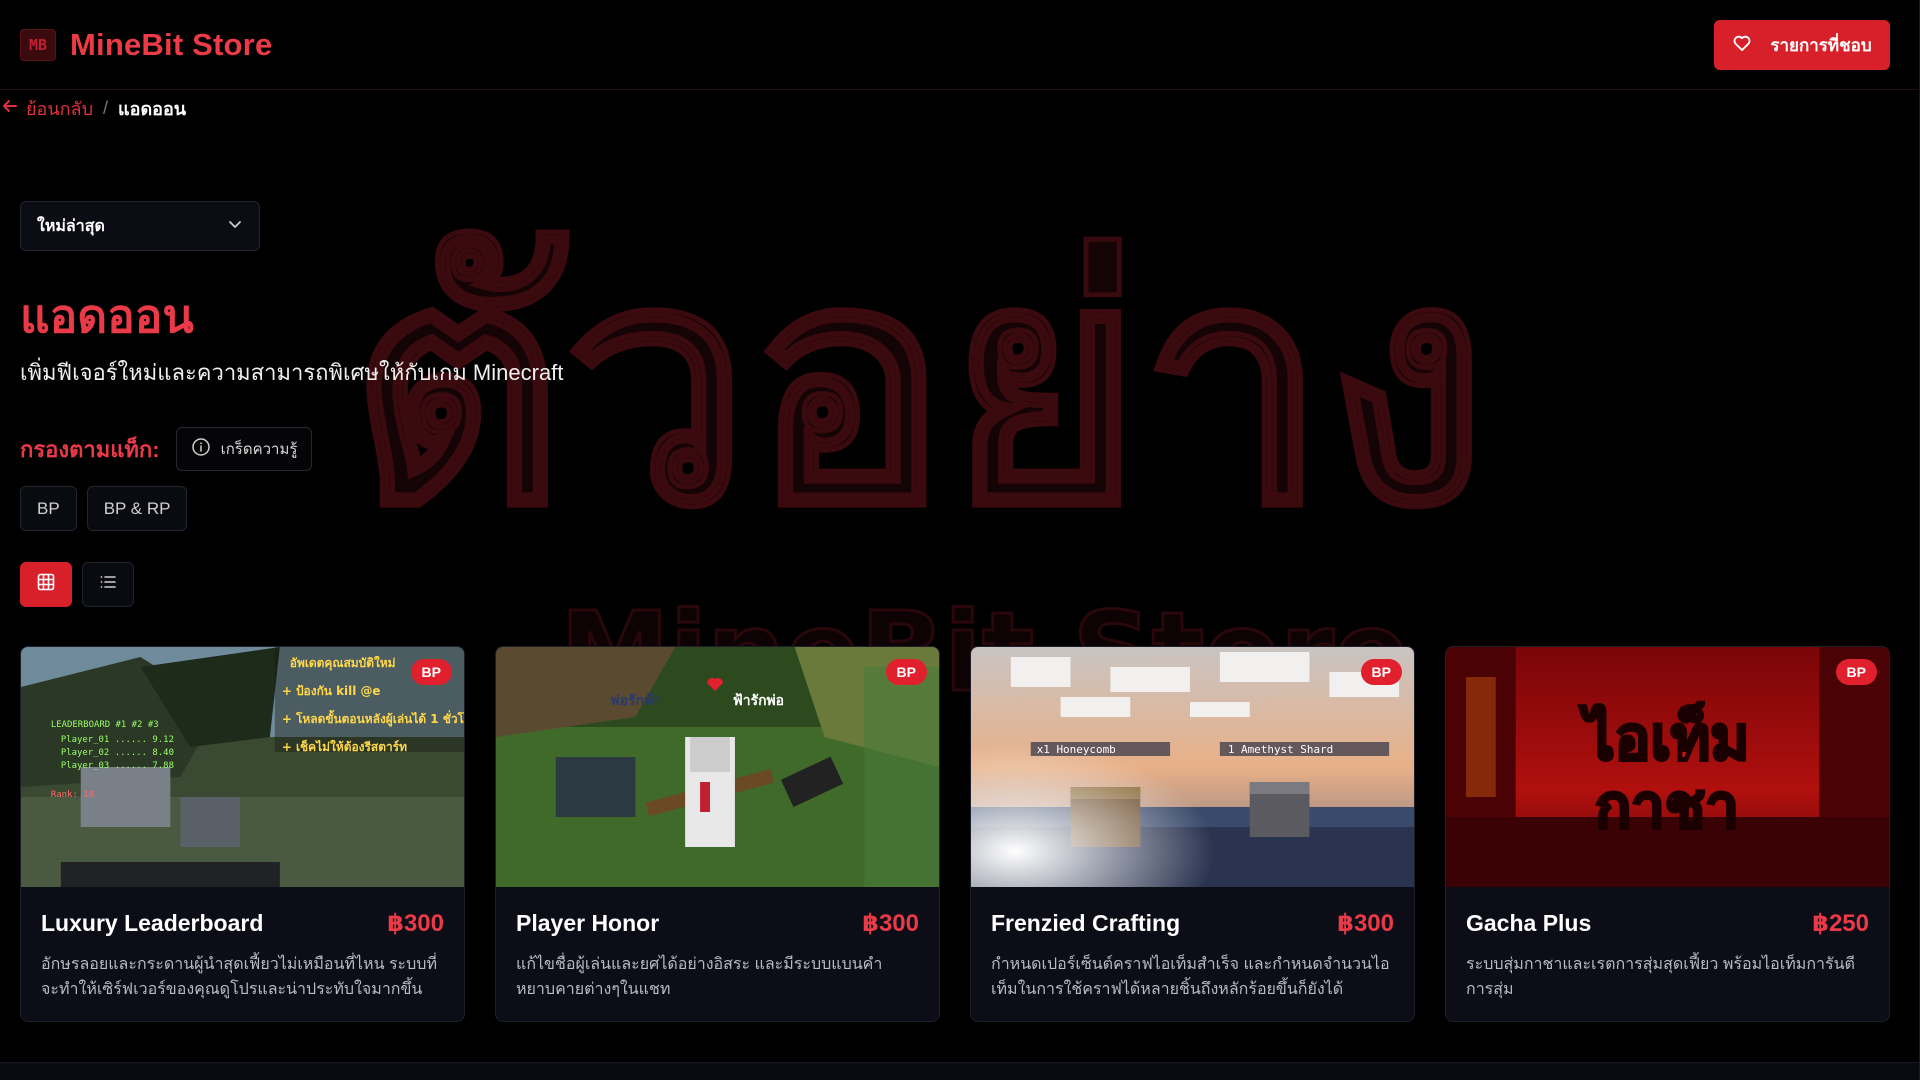  What do you see at coordinates (117, 740) in the screenshot?
I see `svg-text: Player_01 ...... 9.12` at bounding box center [117, 740].